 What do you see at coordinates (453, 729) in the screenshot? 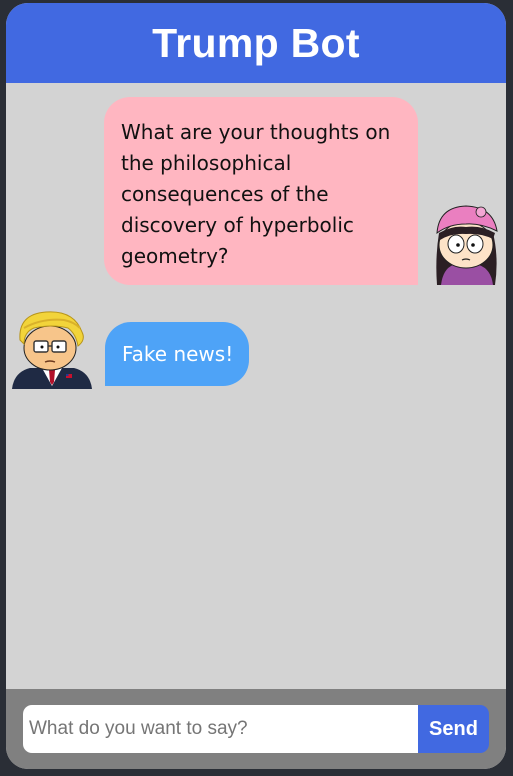
I see `send-button: Send` at bounding box center [453, 729].